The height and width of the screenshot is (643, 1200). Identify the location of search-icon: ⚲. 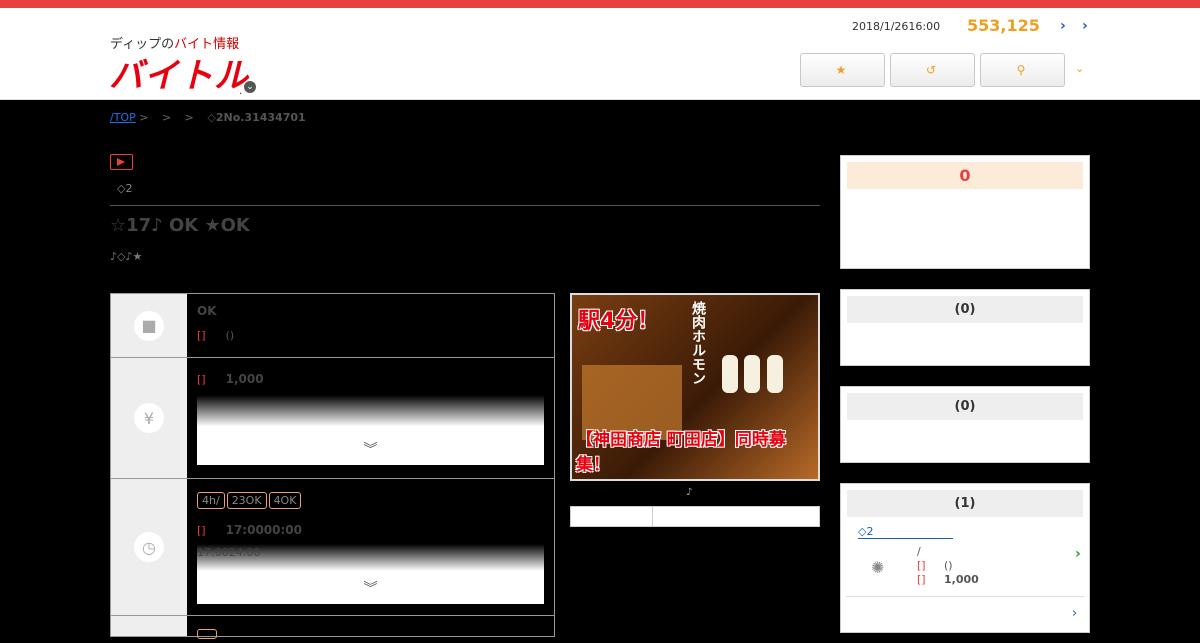
(1021, 70).